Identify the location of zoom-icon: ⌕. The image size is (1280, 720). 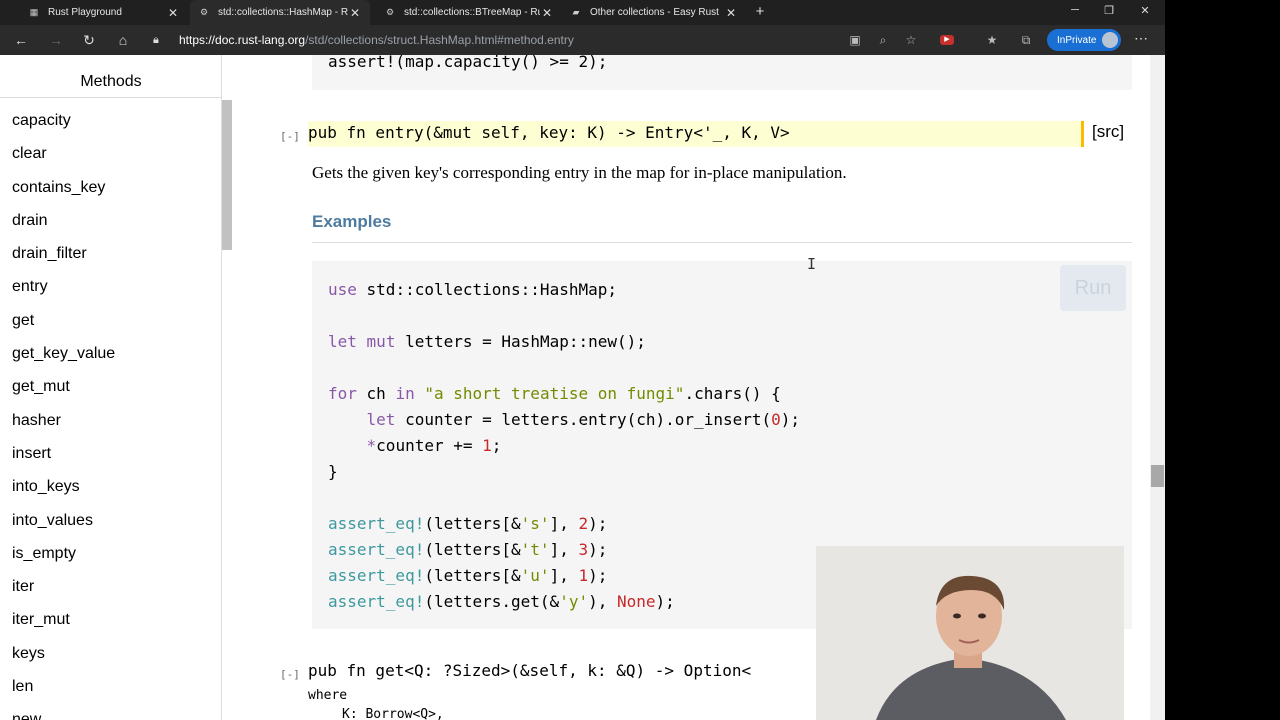
(883, 40).